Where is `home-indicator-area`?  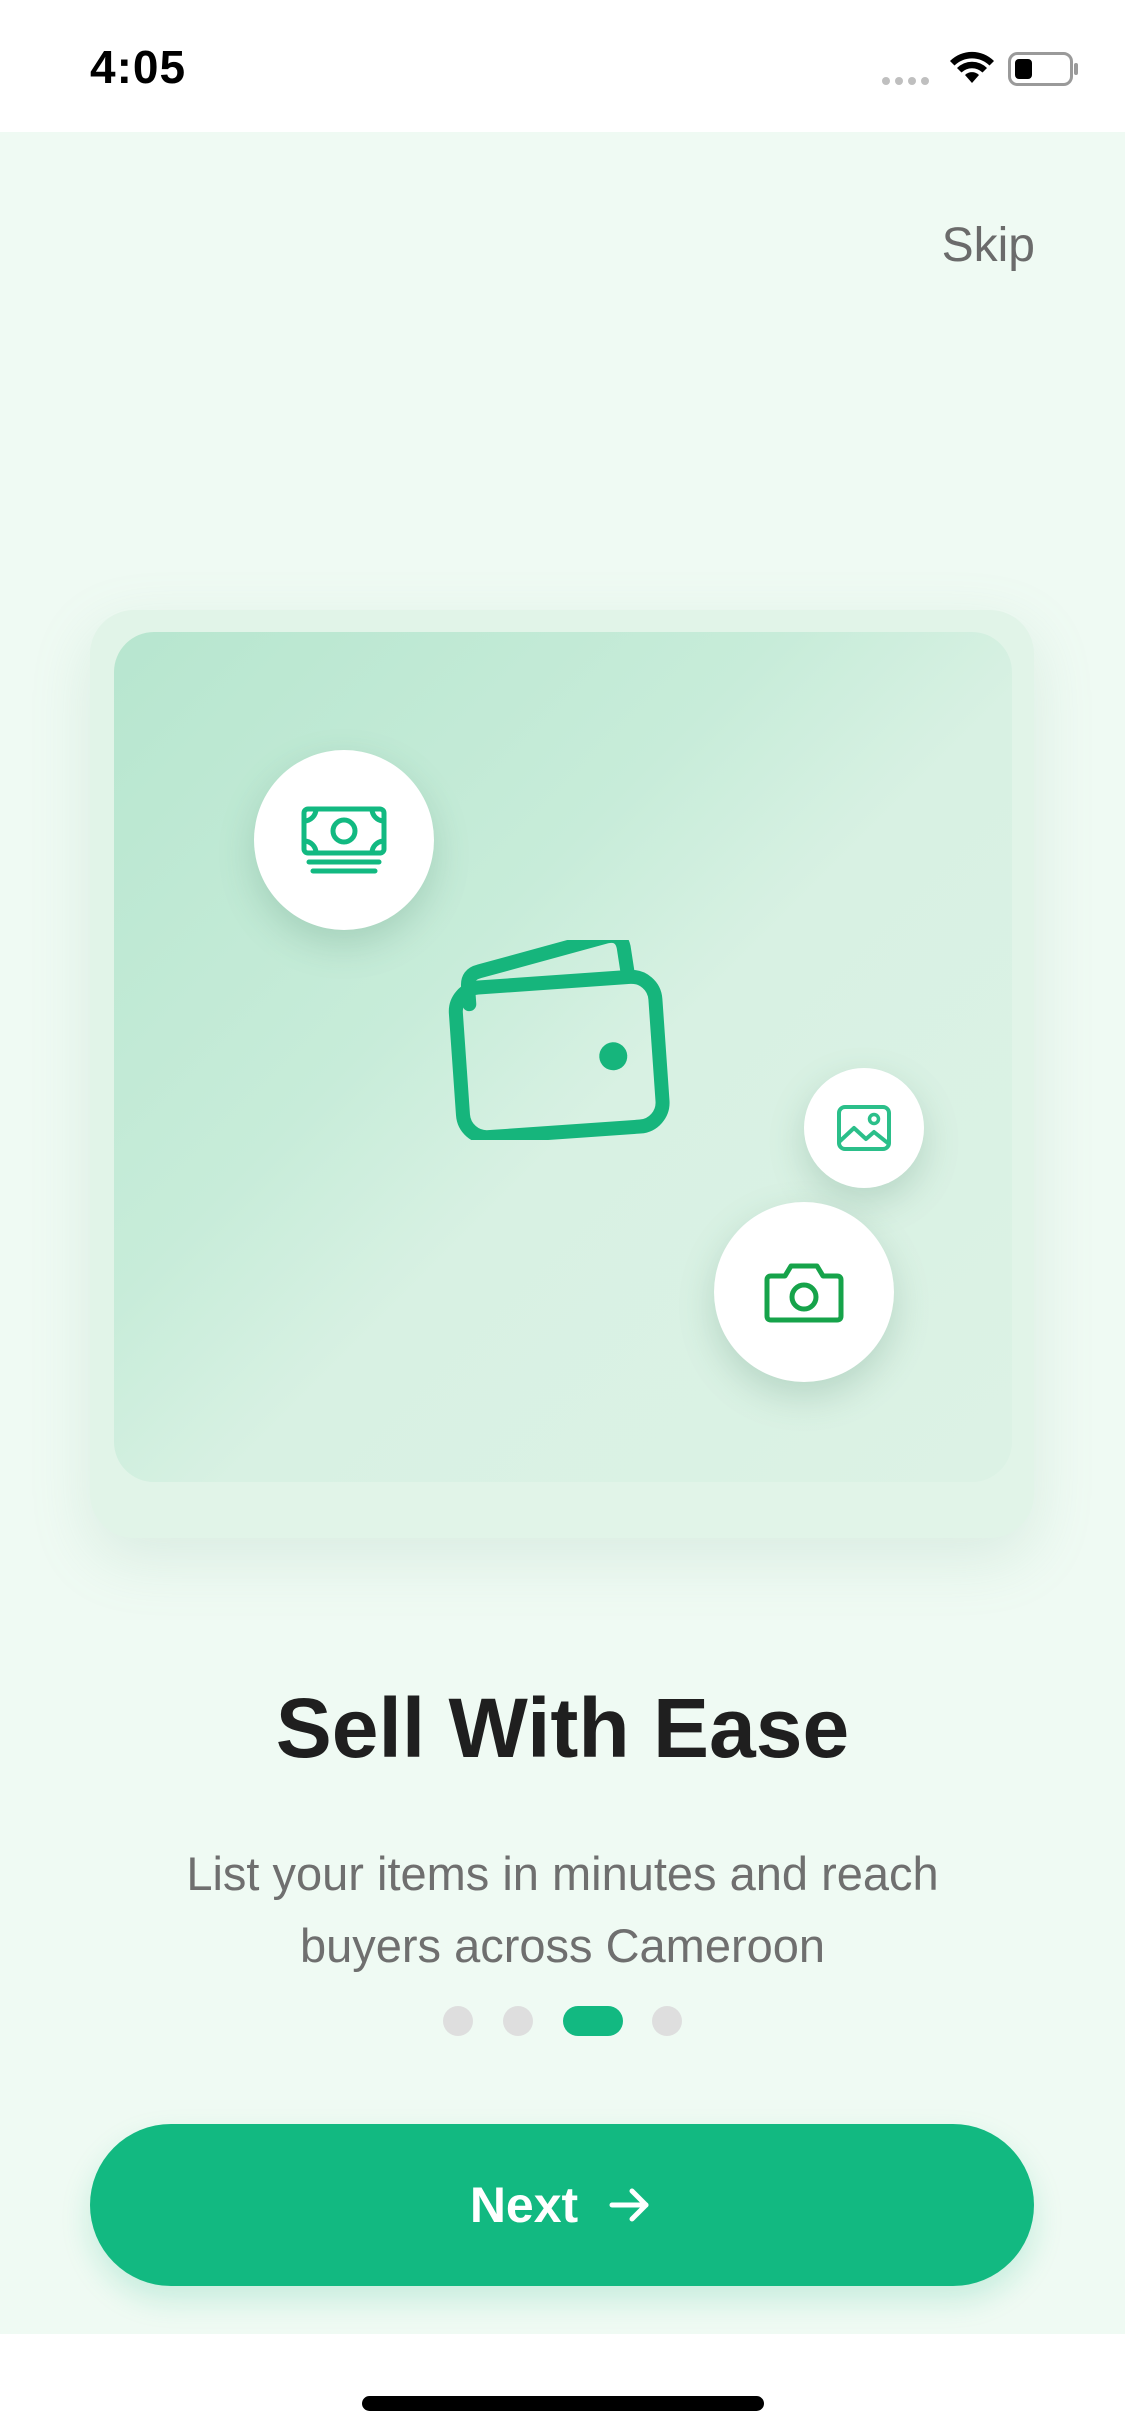 home-indicator-area is located at coordinates (562, 2385).